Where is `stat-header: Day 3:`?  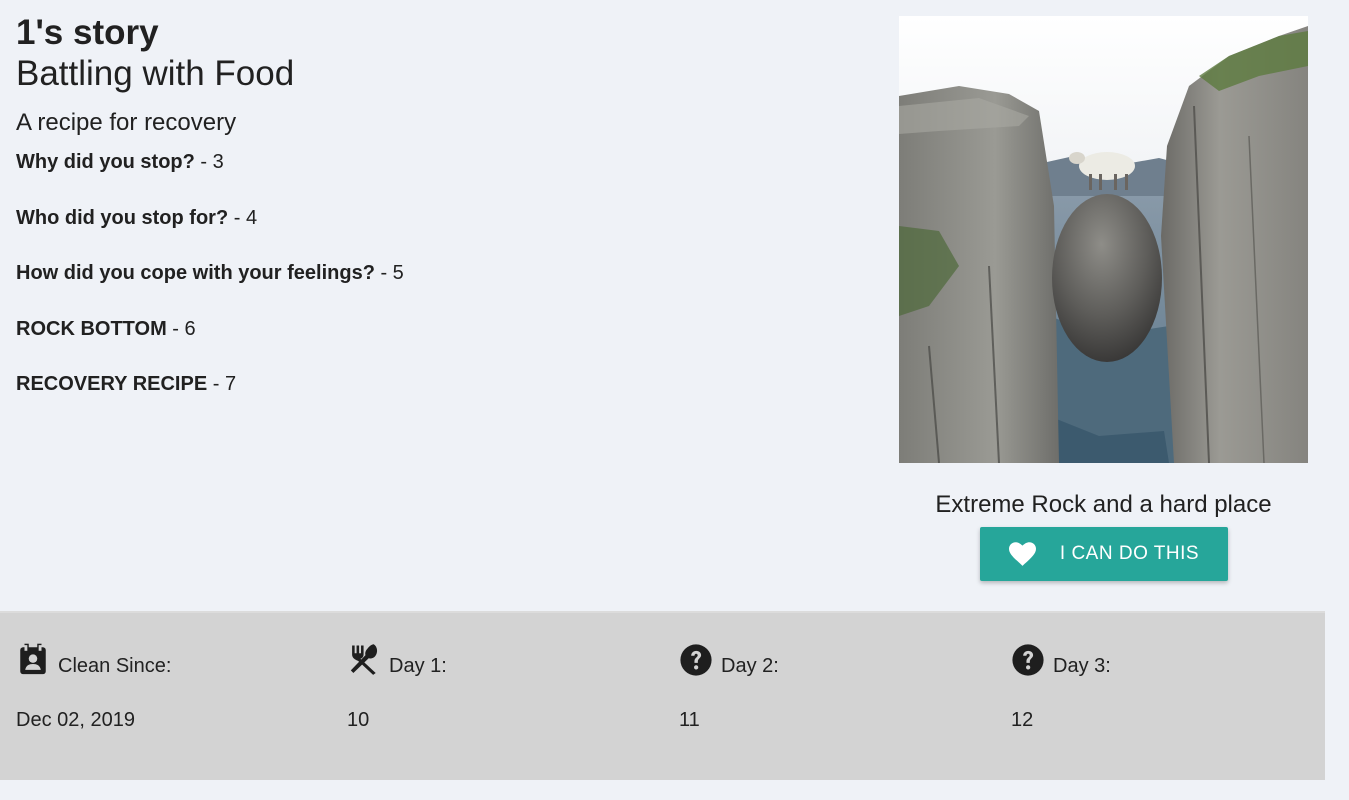
stat-header: Day 3: is located at coordinates (1161, 656).